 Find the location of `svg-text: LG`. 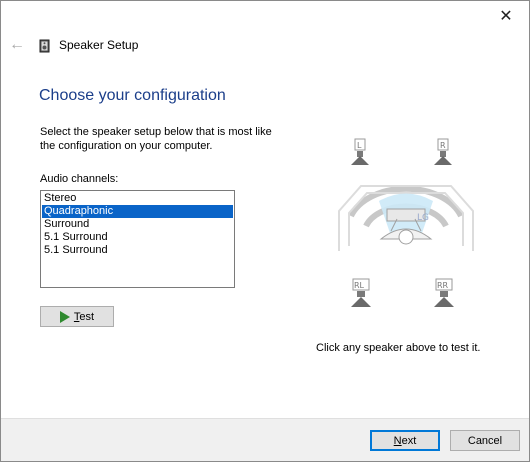

svg-text: LG is located at coordinates (423, 218).